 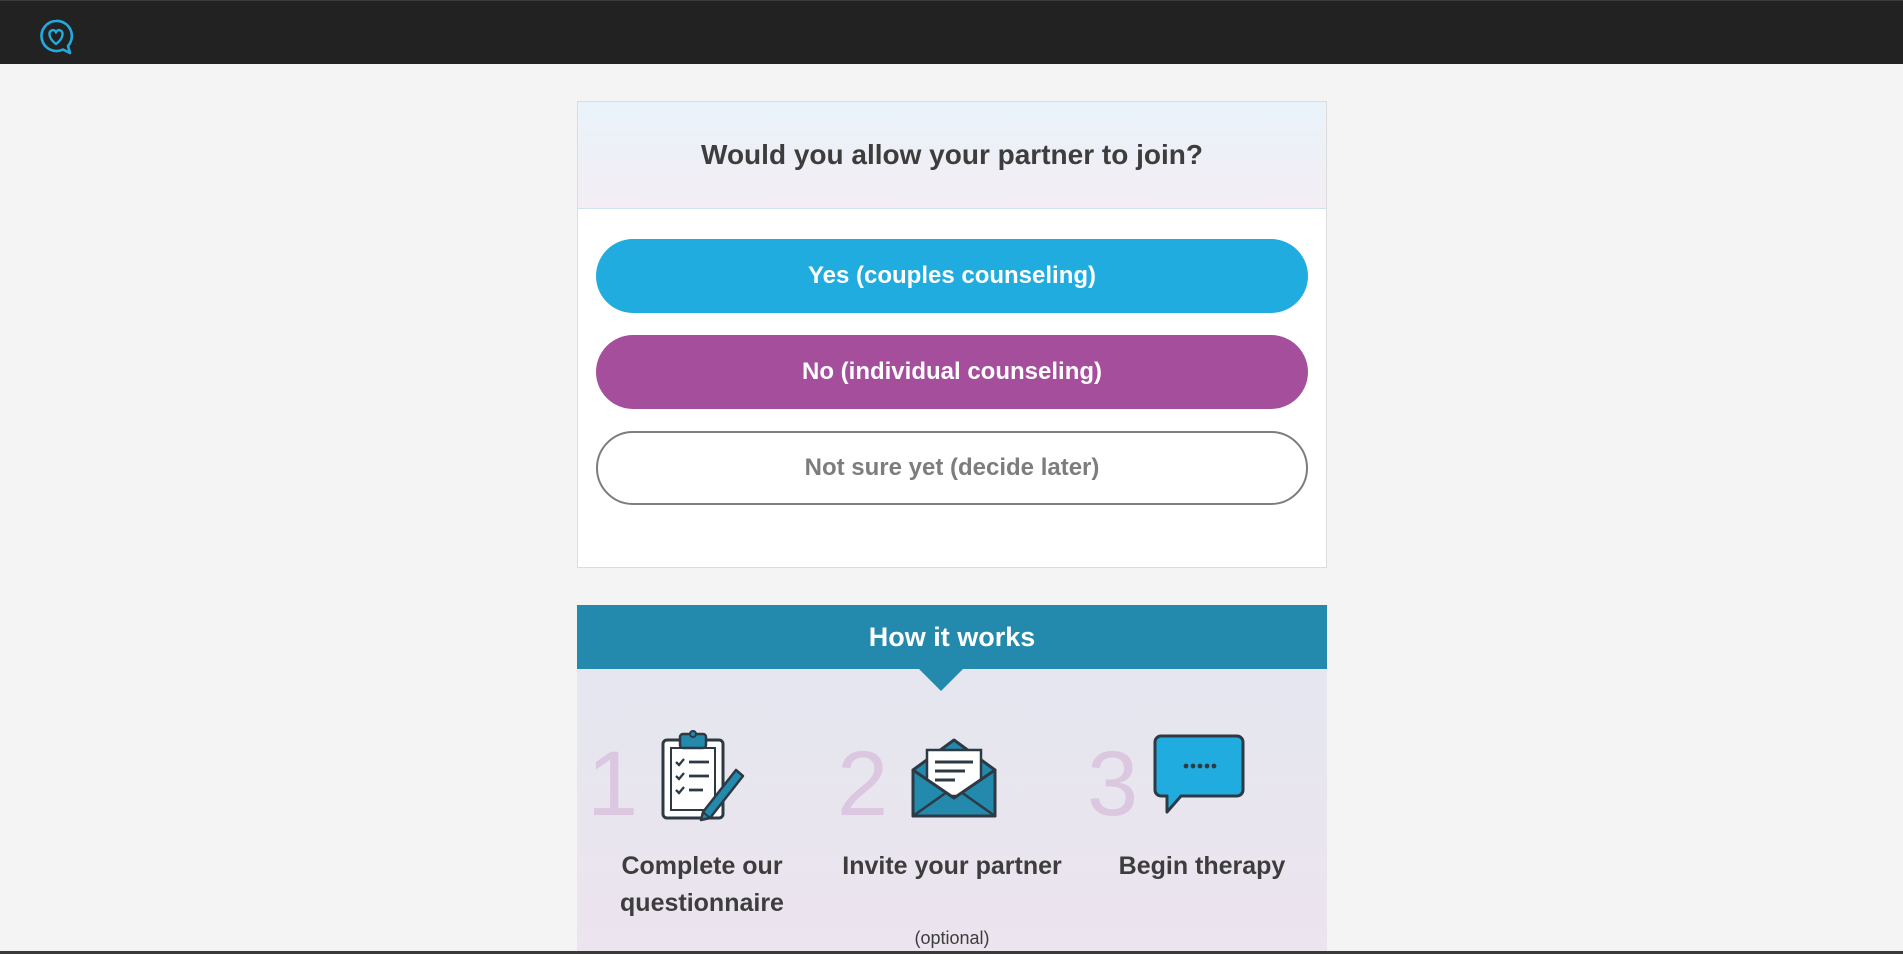 I want to click on not-sure-button: Not sure yet (decide later), so click(x=952, y=468).